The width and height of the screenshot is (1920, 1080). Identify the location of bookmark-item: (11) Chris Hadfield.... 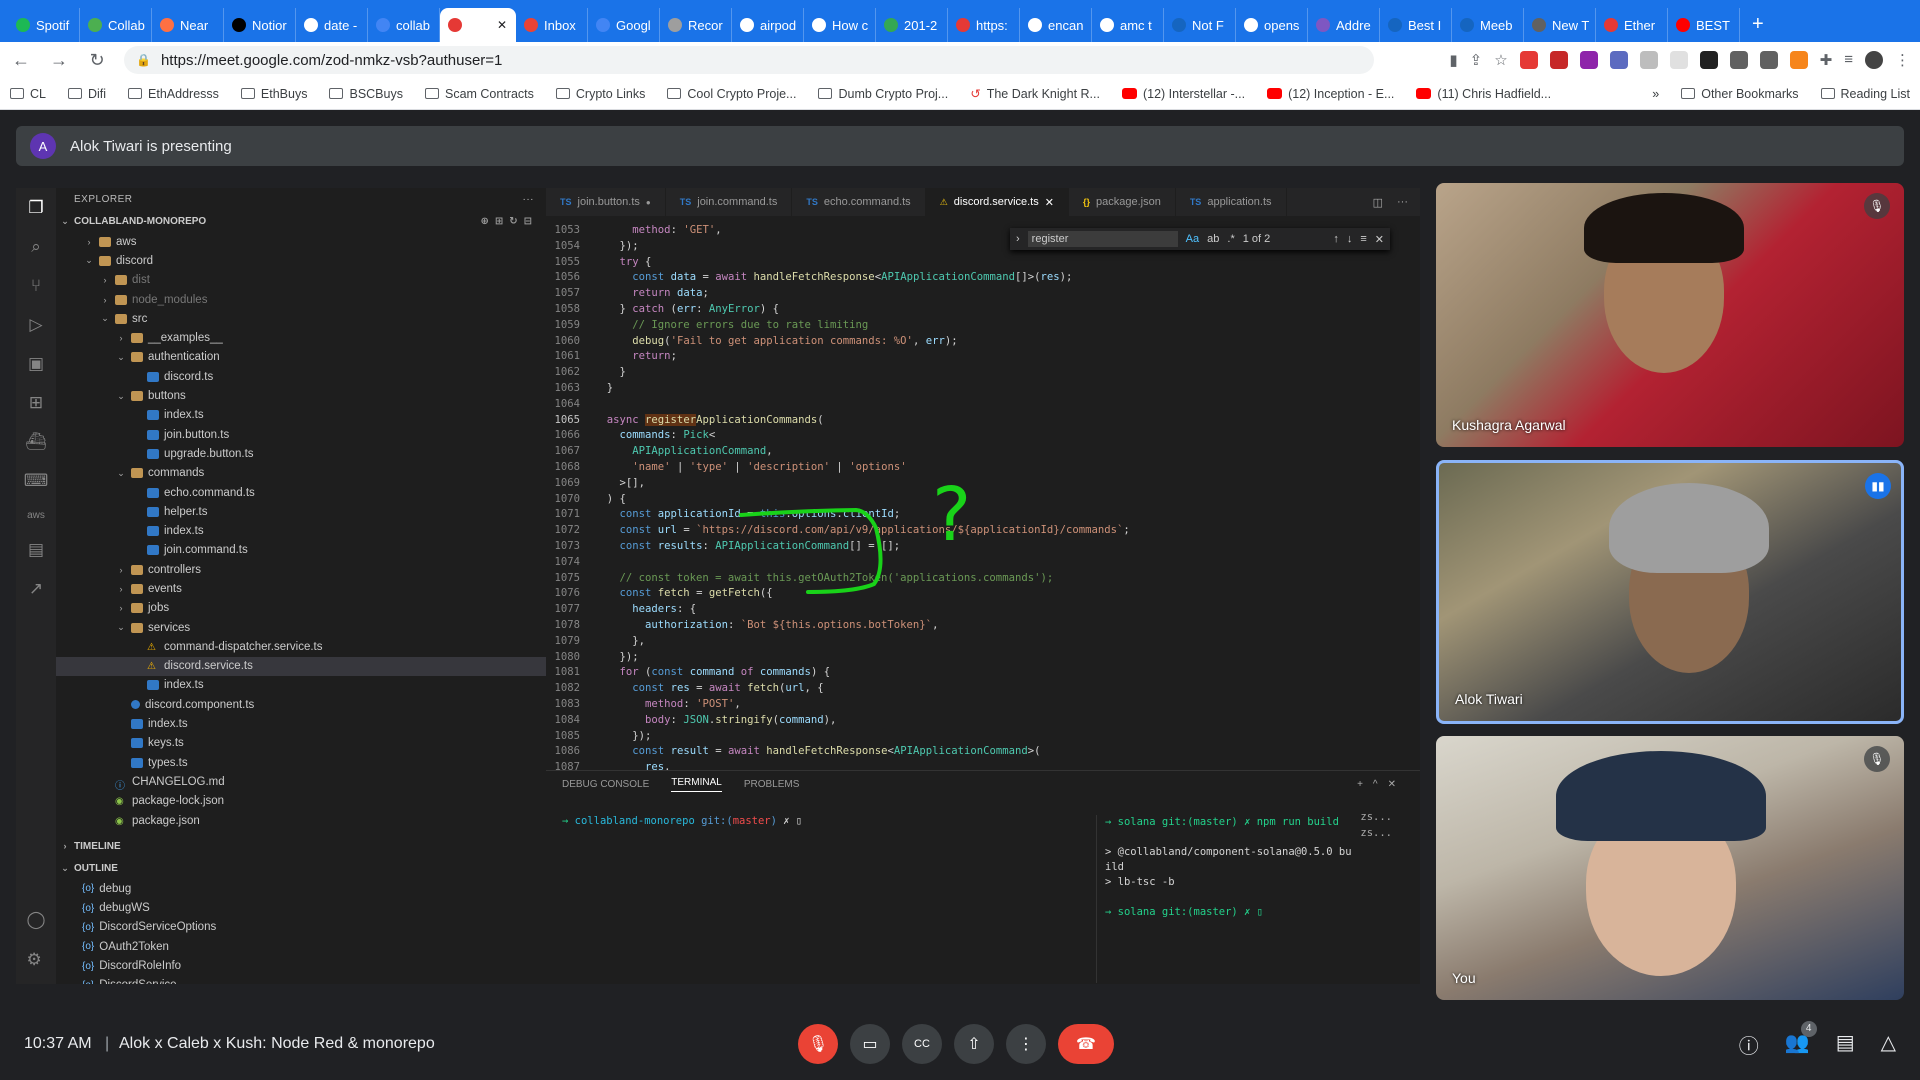
(1483, 94).